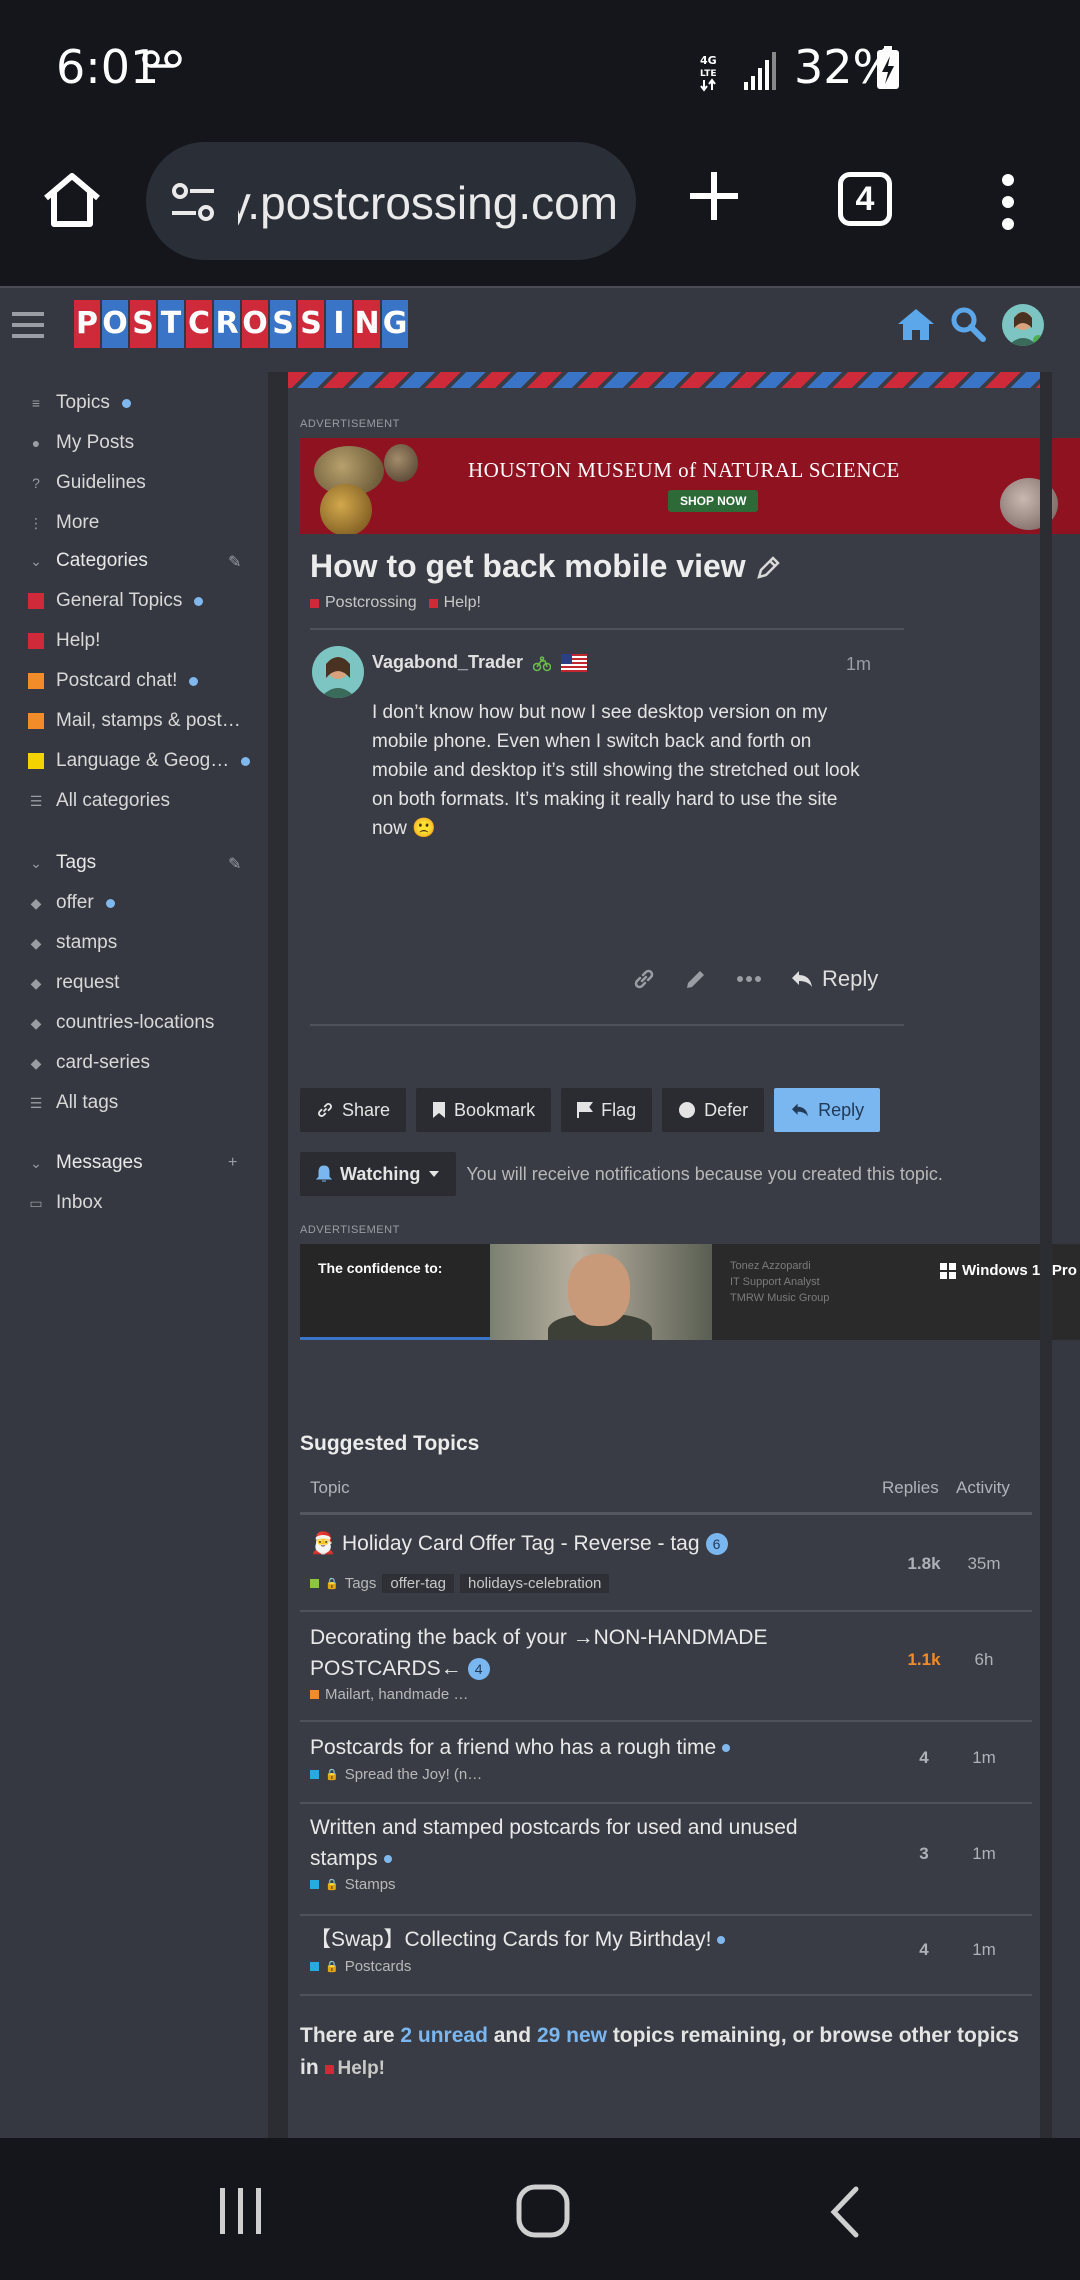  What do you see at coordinates (1023, 325) in the screenshot?
I see `user-avatar` at bounding box center [1023, 325].